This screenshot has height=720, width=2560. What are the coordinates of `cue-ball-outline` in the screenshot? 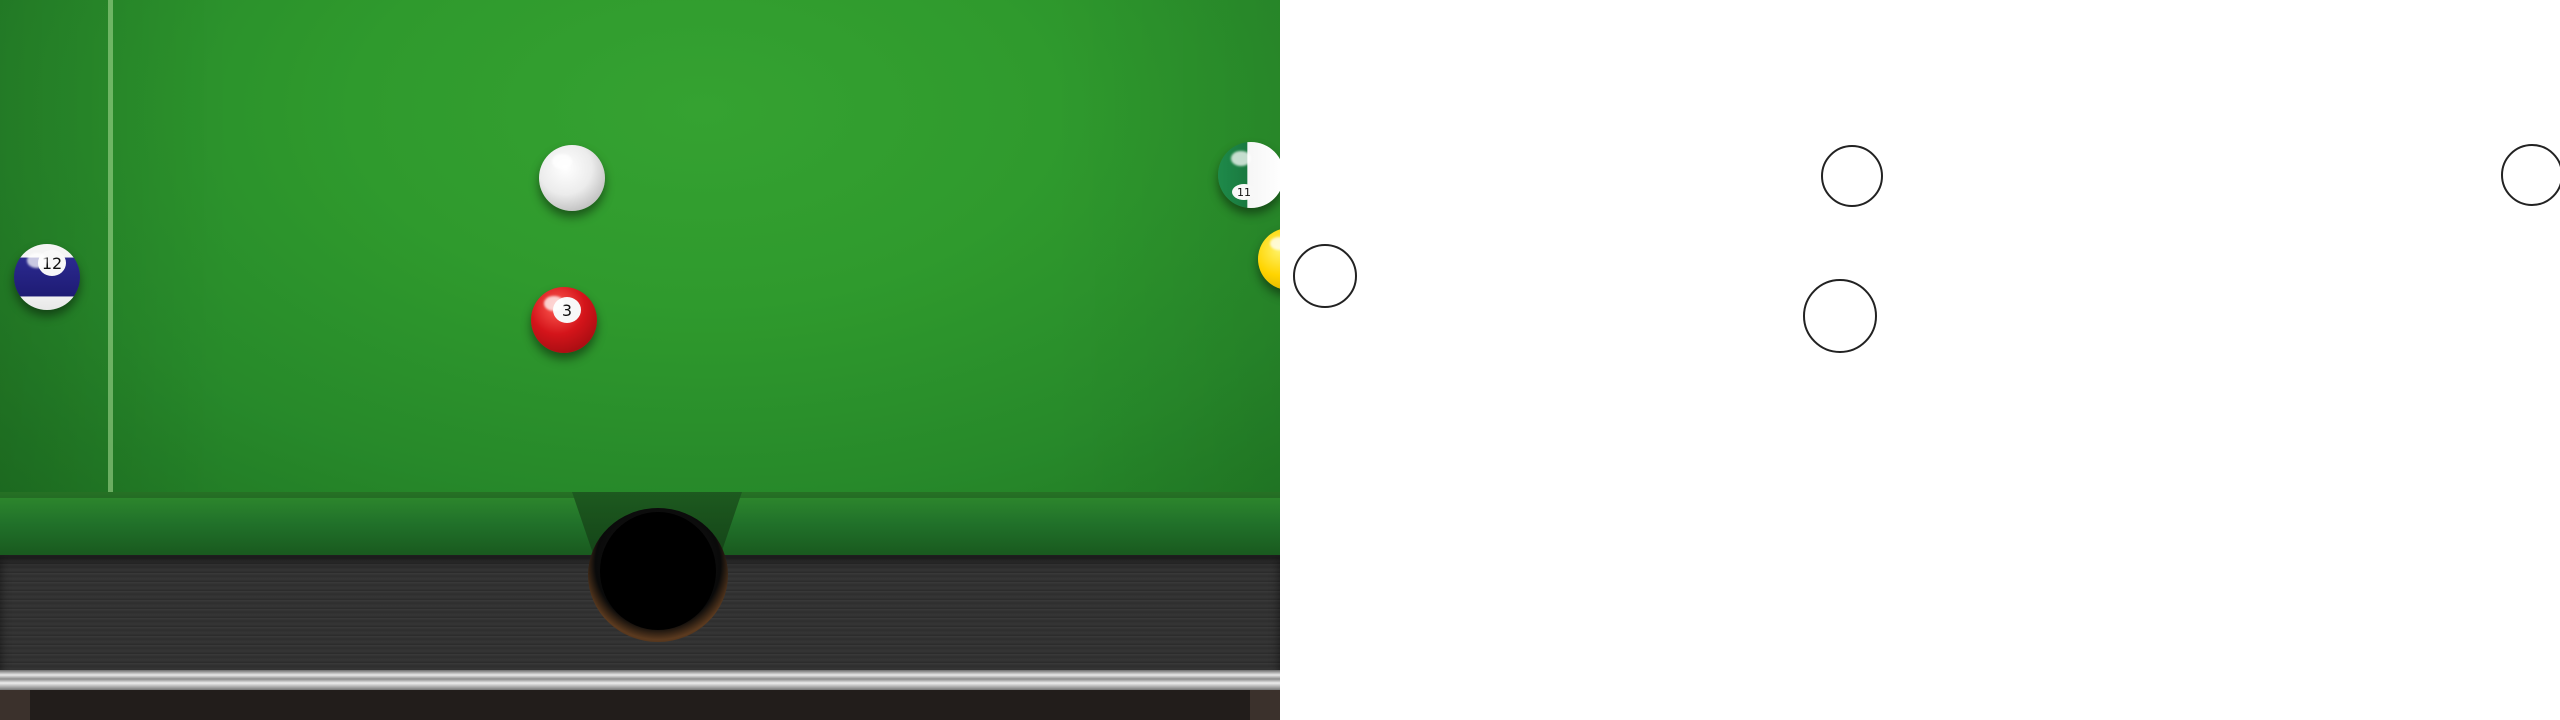 It's located at (1852, 176).